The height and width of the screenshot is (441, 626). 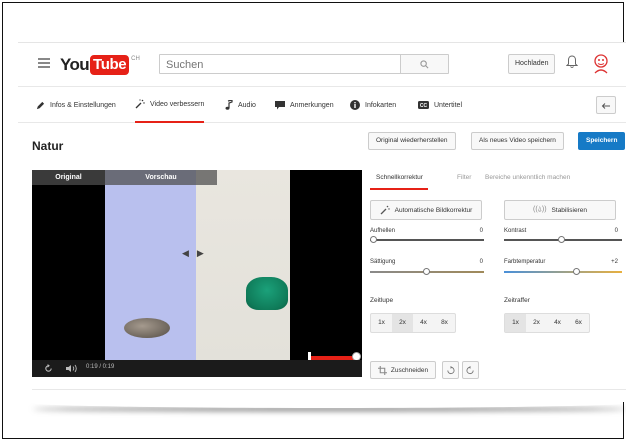 What do you see at coordinates (412, 141) in the screenshot?
I see `revert-original-button: Original wiederherstellen` at bounding box center [412, 141].